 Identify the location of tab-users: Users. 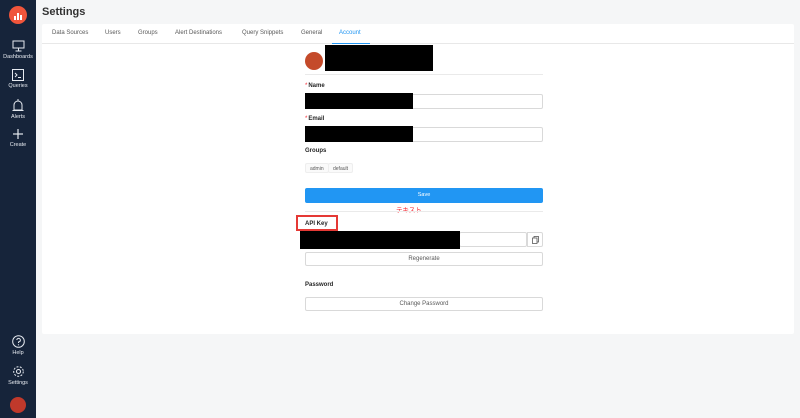
(113, 33).